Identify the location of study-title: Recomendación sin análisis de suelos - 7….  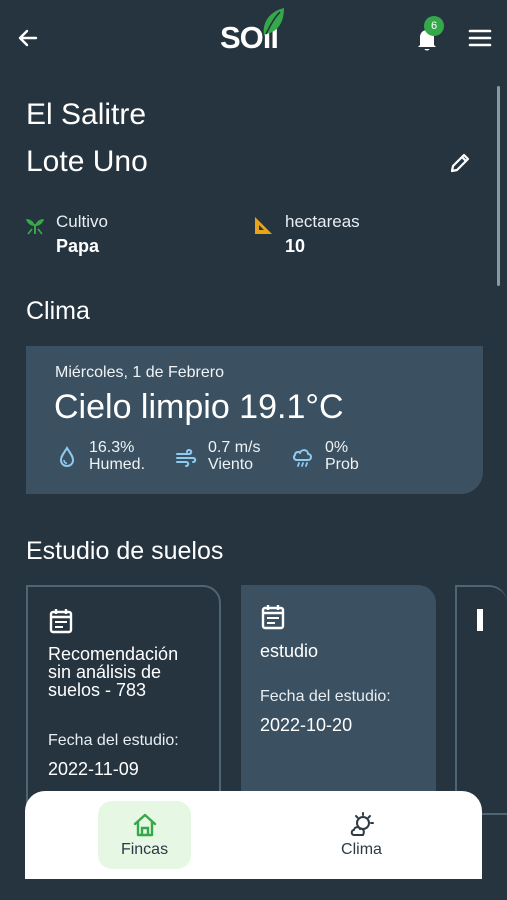
(133, 672).